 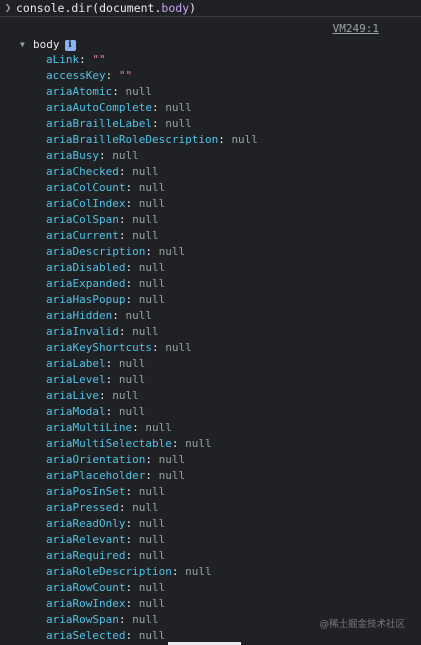 I want to click on property-row: ariaRowIndex: null, so click(x=152, y=604).